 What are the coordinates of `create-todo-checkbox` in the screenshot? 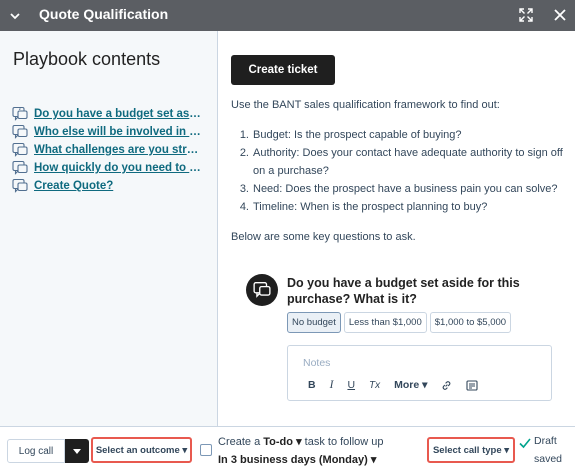 It's located at (206, 450).